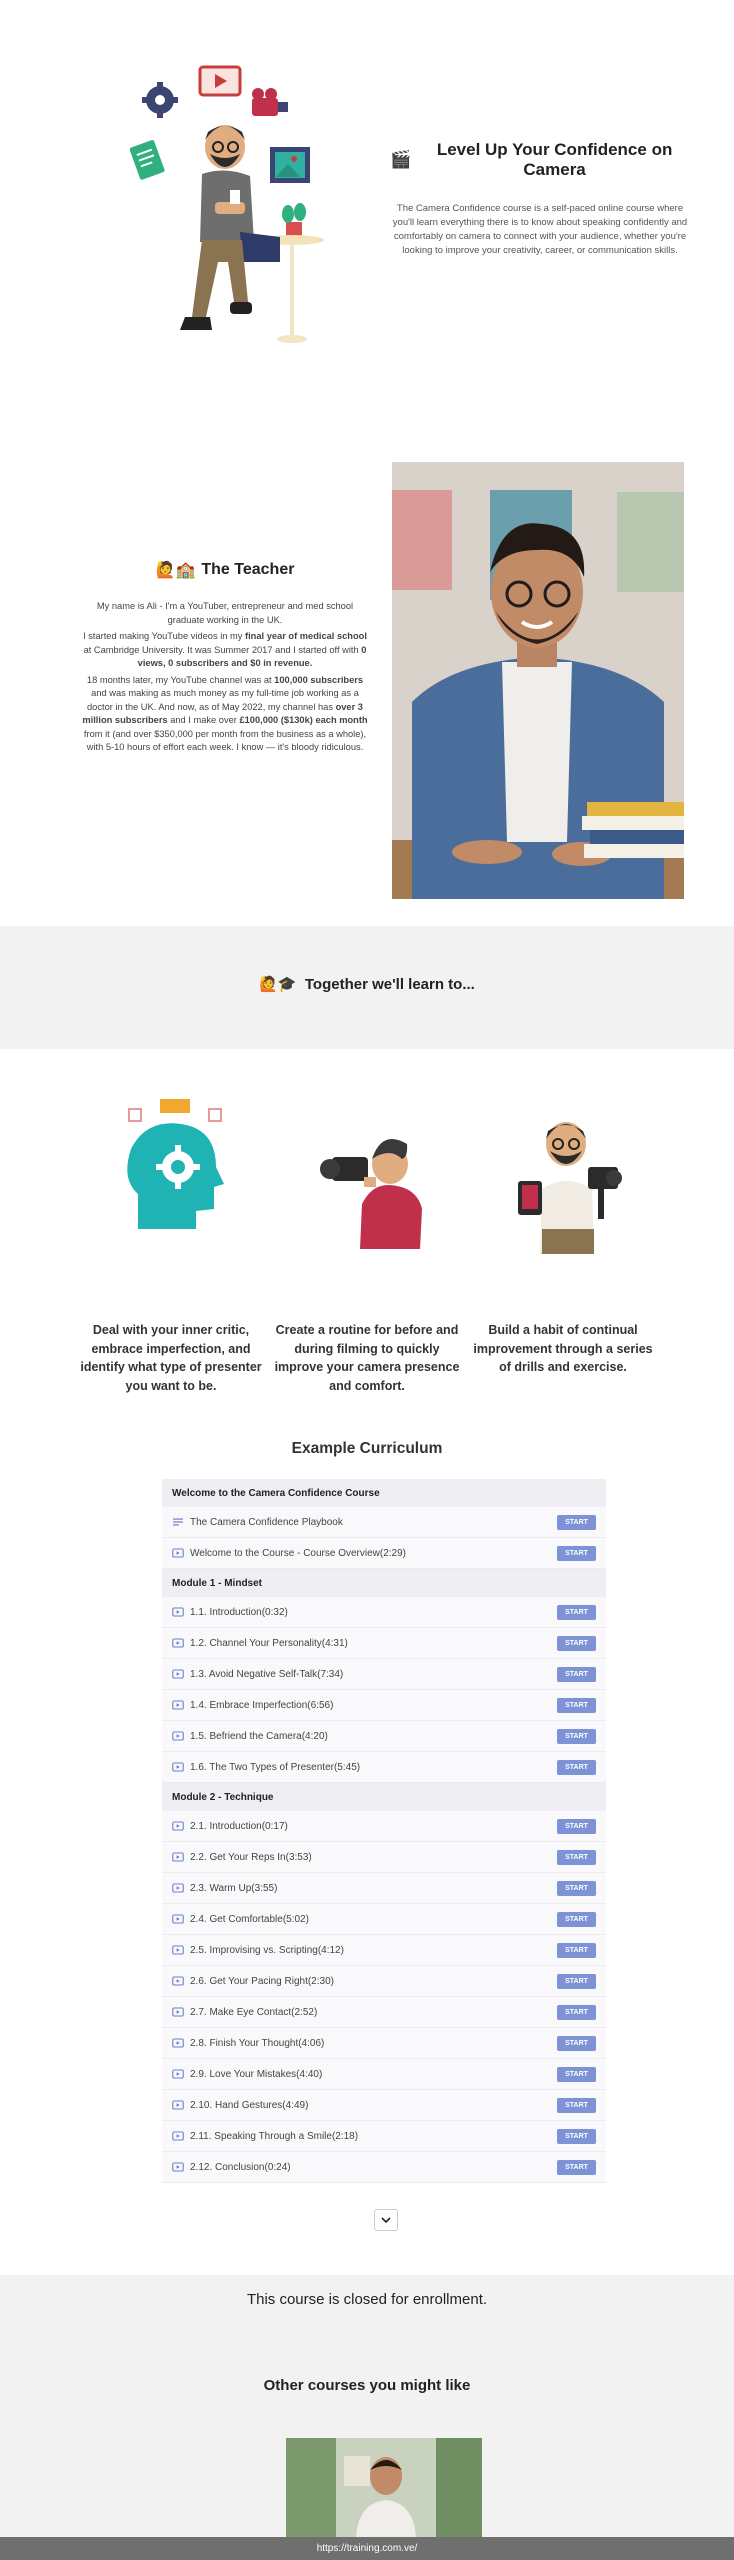  I want to click on lecture-row: 1.4. Embrace Imperfection(6:56) START, so click(384, 1705).